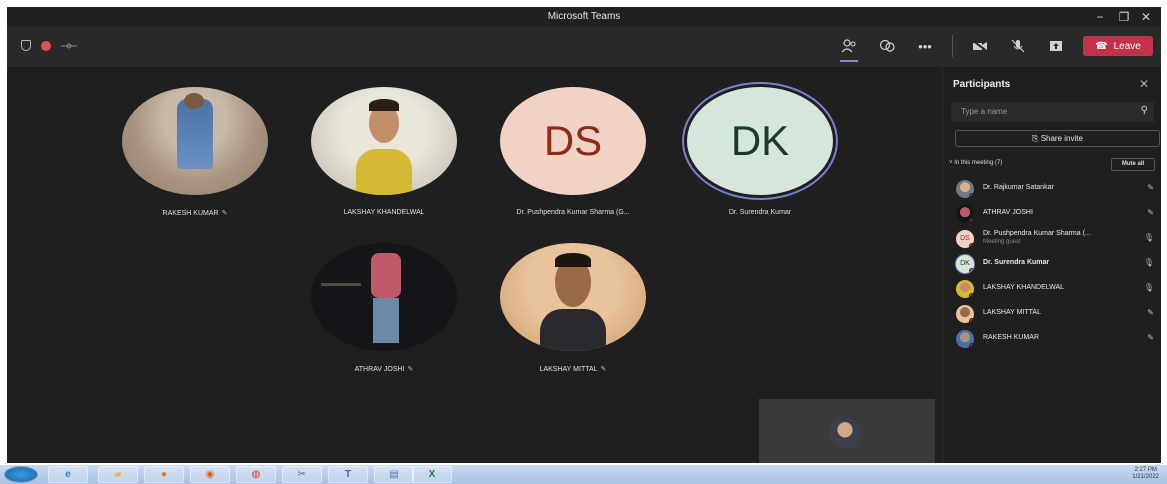  Describe the element at coordinates (1100, 17) in the screenshot. I see `minimize-button: −` at that location.